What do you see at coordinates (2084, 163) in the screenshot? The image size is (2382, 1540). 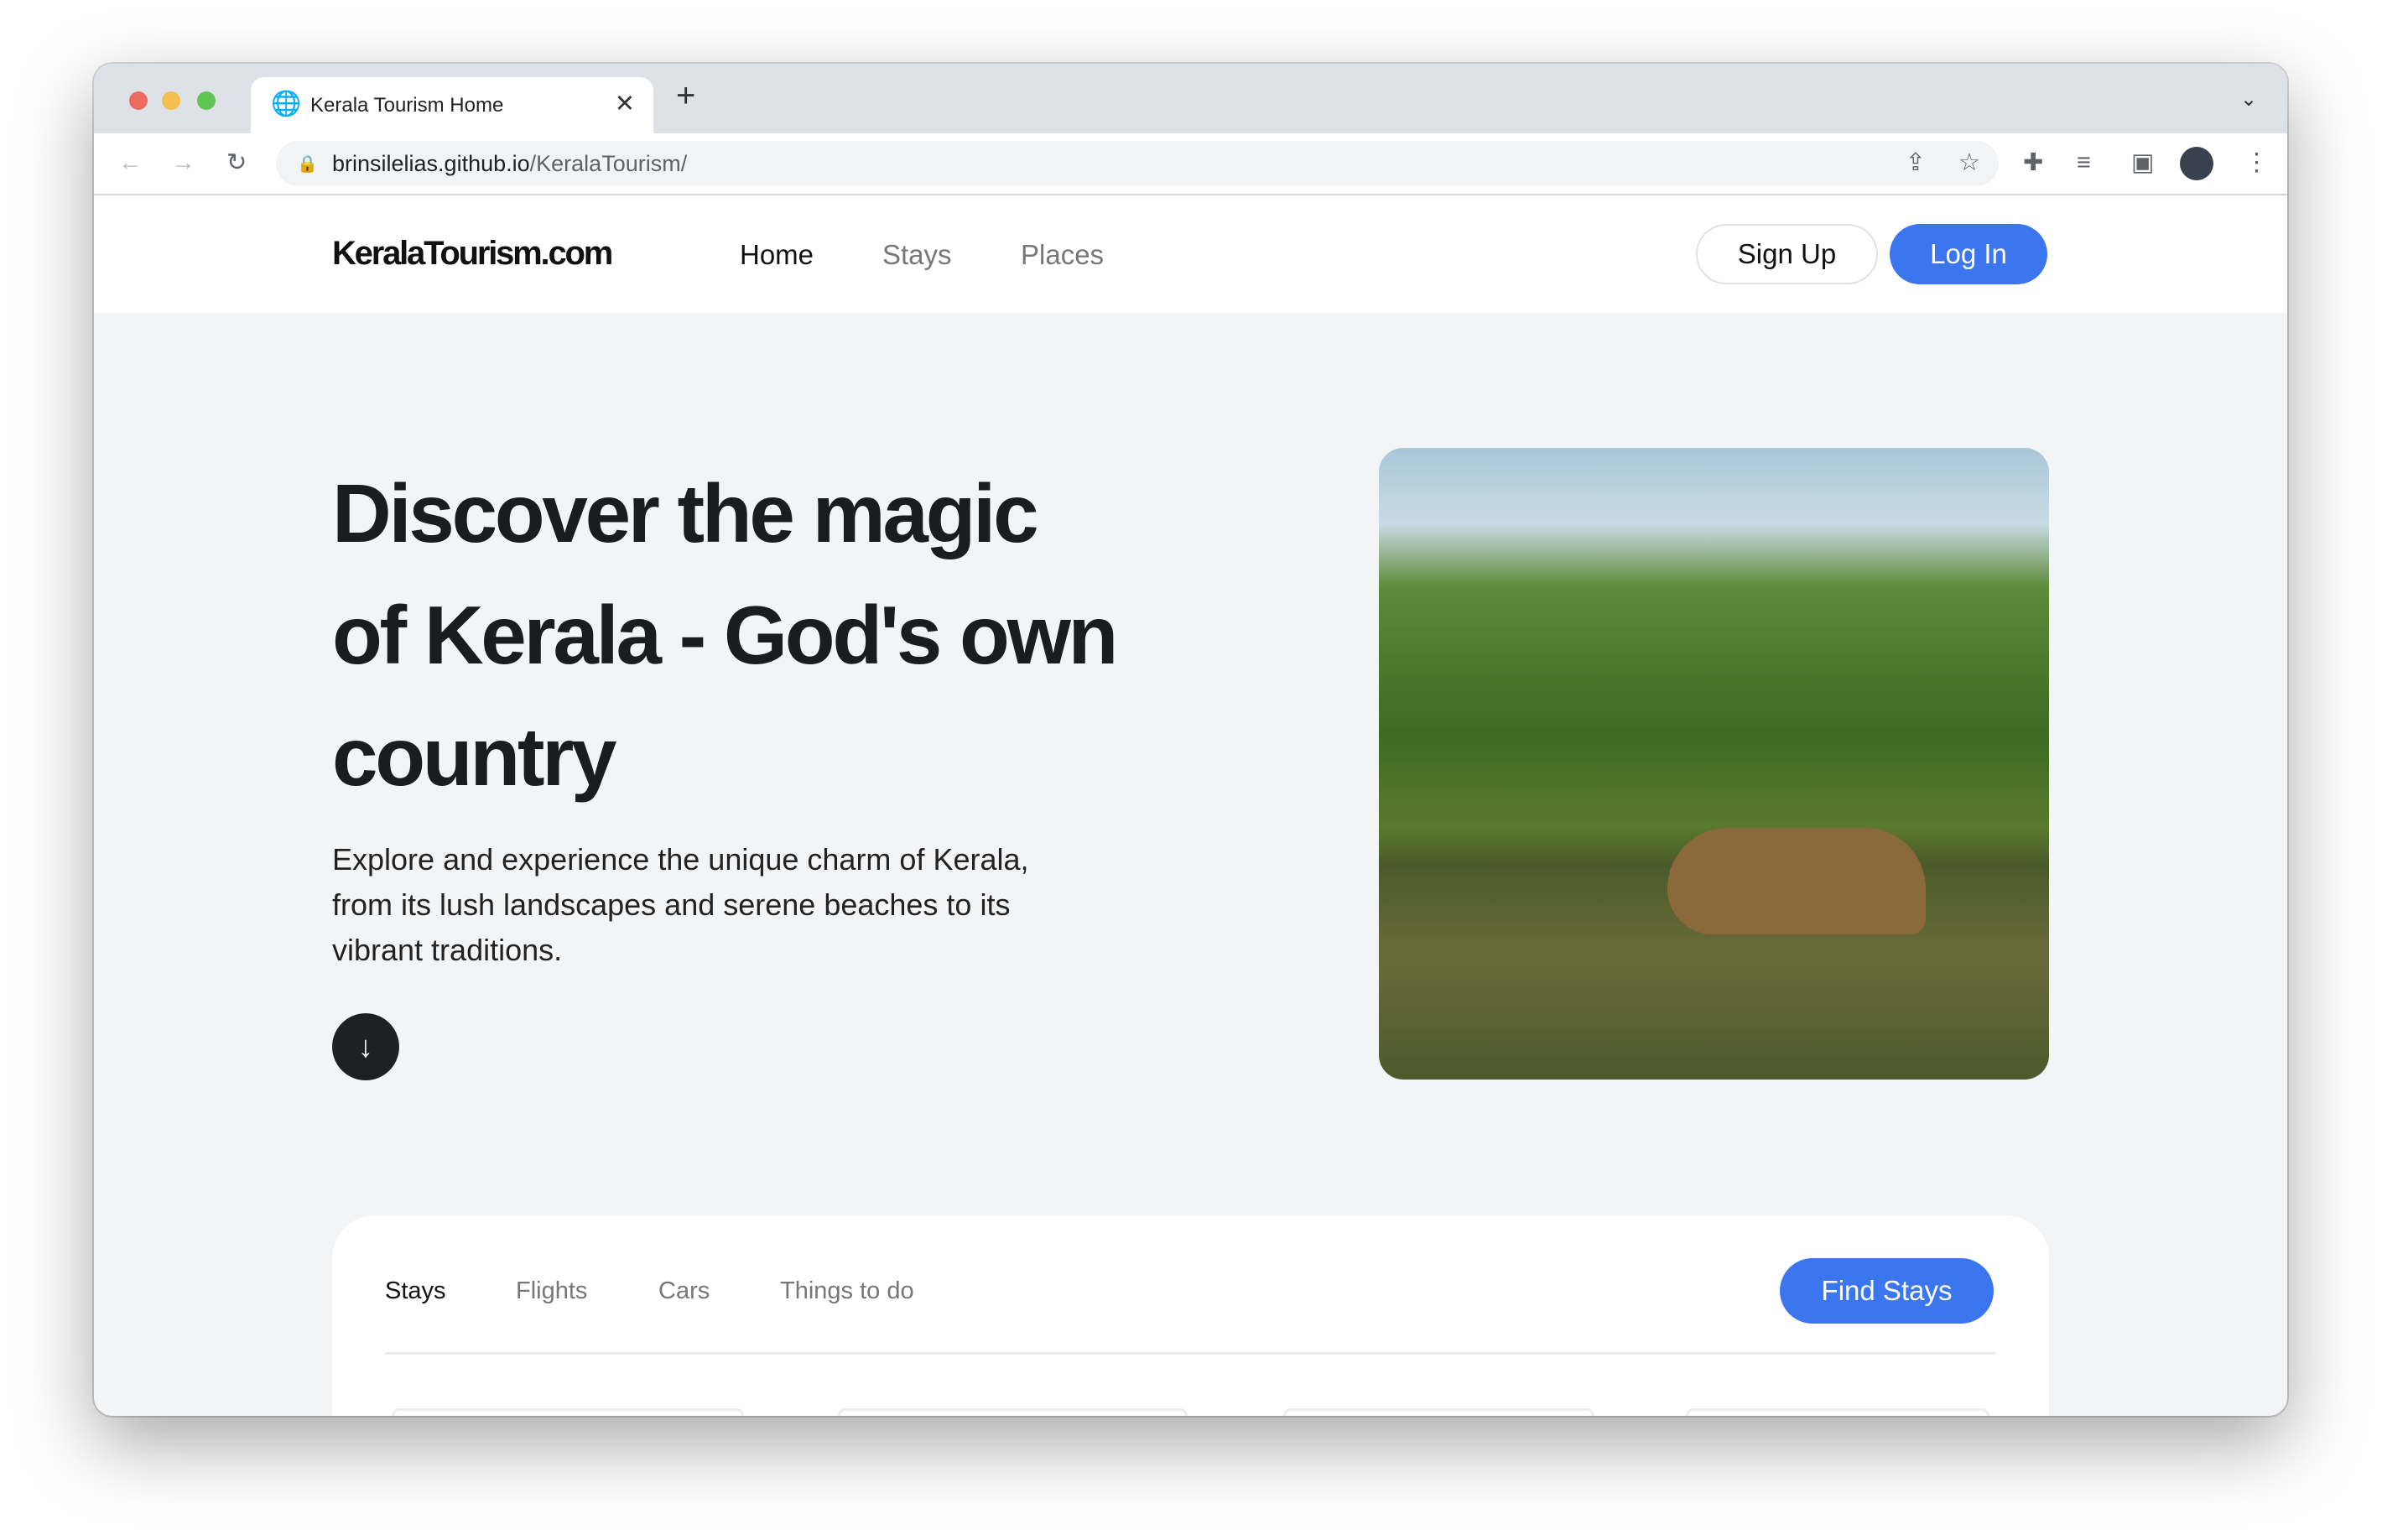 I see `media-icon: ≡` at bounding box center [2084, 163].